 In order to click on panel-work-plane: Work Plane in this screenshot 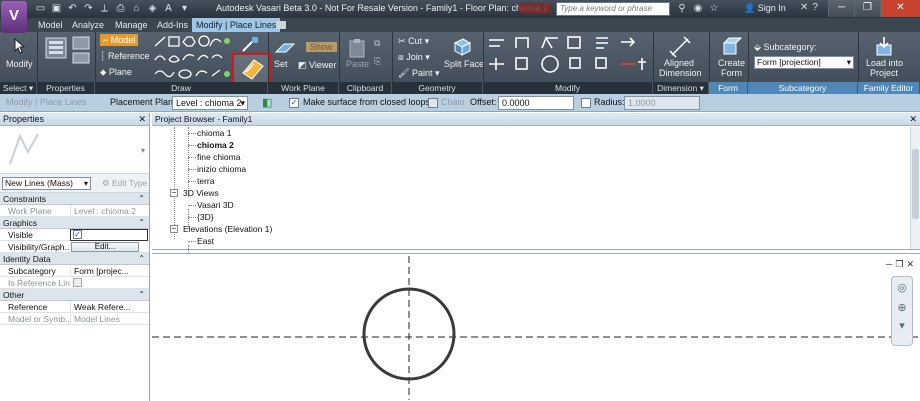, I will do `click(303, 88)`.